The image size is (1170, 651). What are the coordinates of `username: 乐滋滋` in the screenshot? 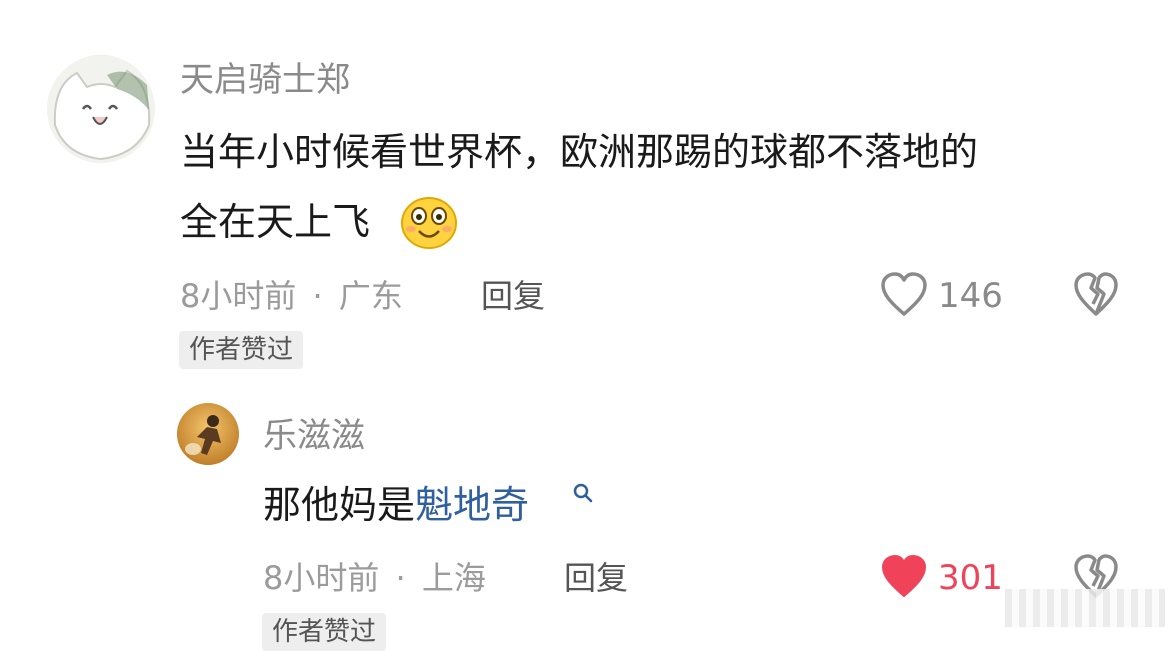 It's located at (314, 436).